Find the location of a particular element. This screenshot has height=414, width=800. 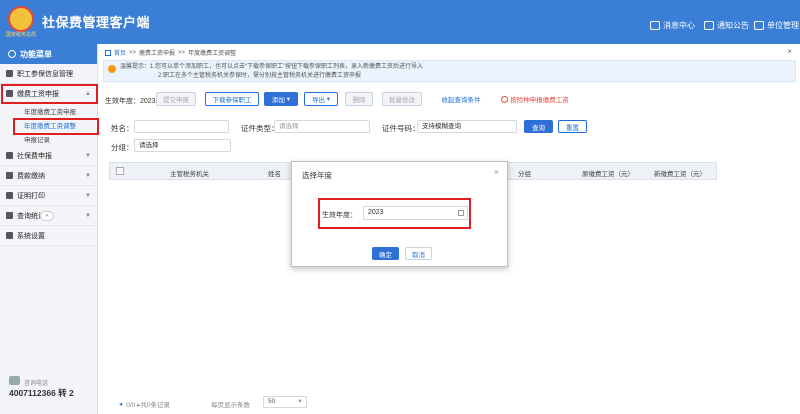

app-header: 国家税务总局 社保费管理客户端 消息中心 通知公告 单位管理 is located at coordinates (400, 22).